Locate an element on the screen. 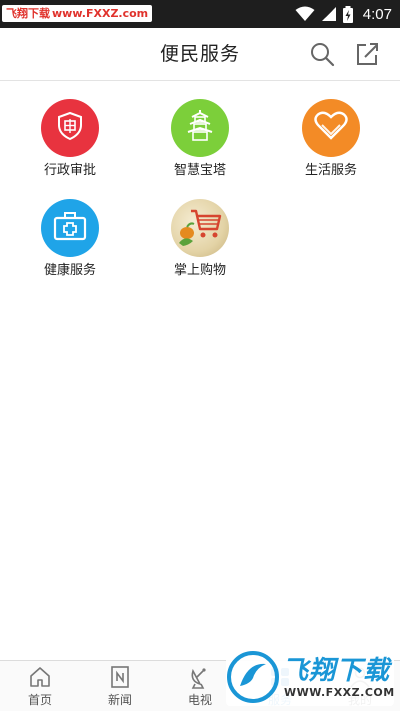  service-tile-life-services: 生活服务 is located at coordinates (331, 131).